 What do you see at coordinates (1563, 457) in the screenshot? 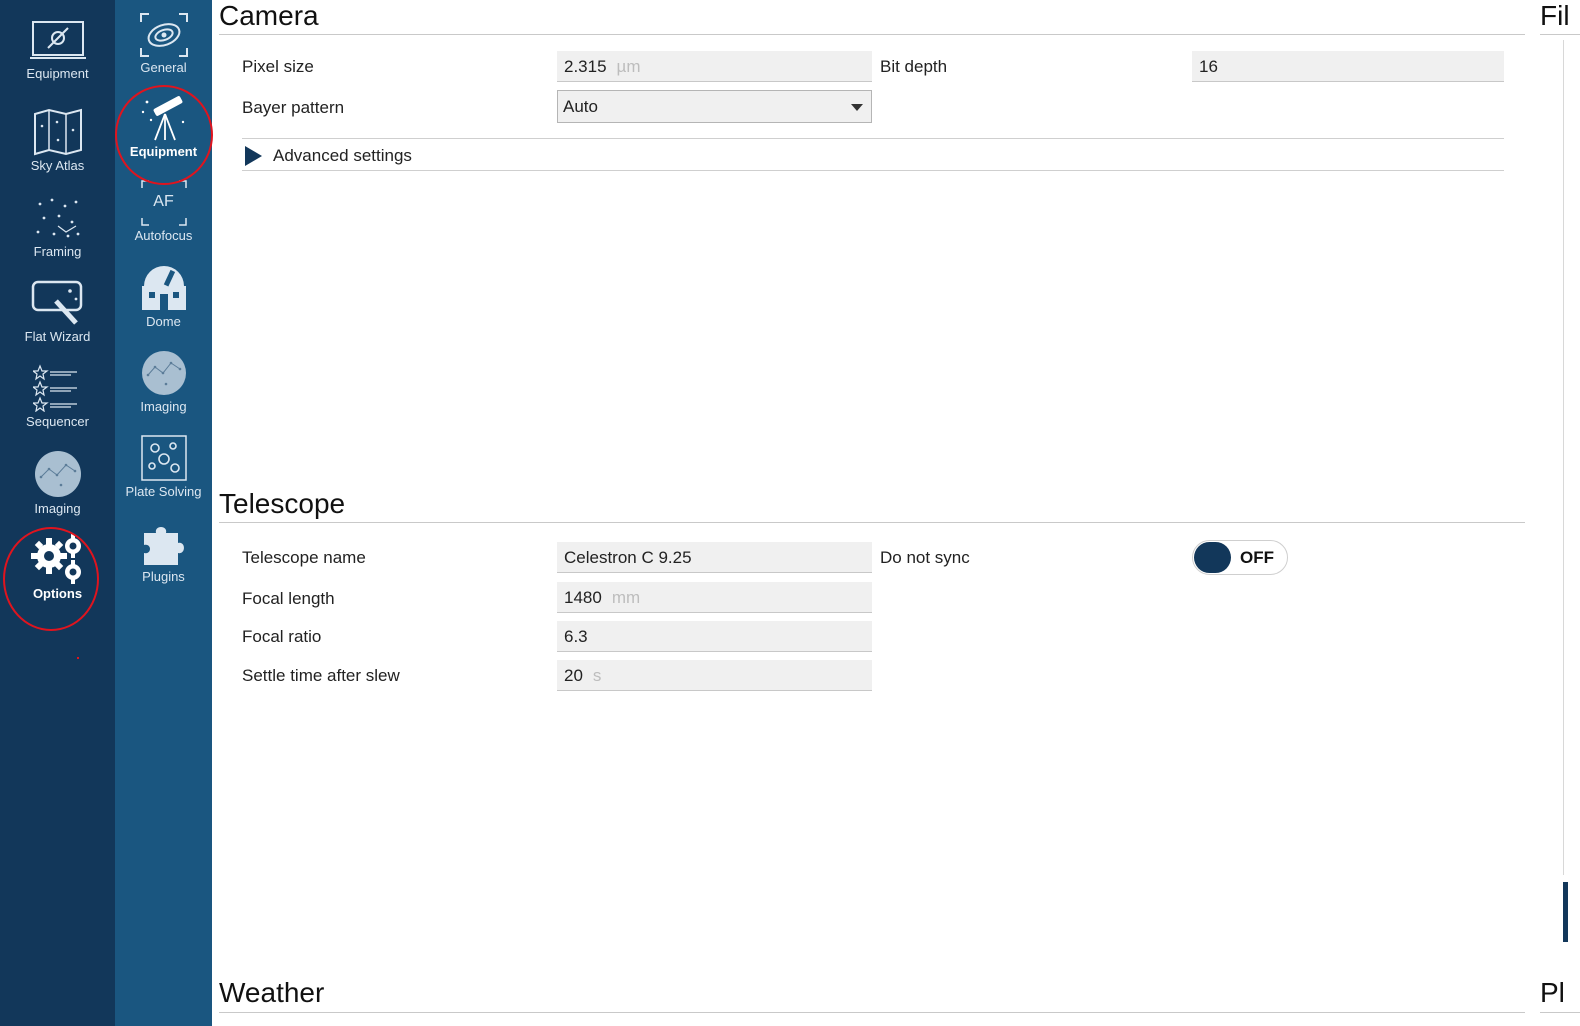
I see `right-panel-border` at bounding box center [1563, 457].